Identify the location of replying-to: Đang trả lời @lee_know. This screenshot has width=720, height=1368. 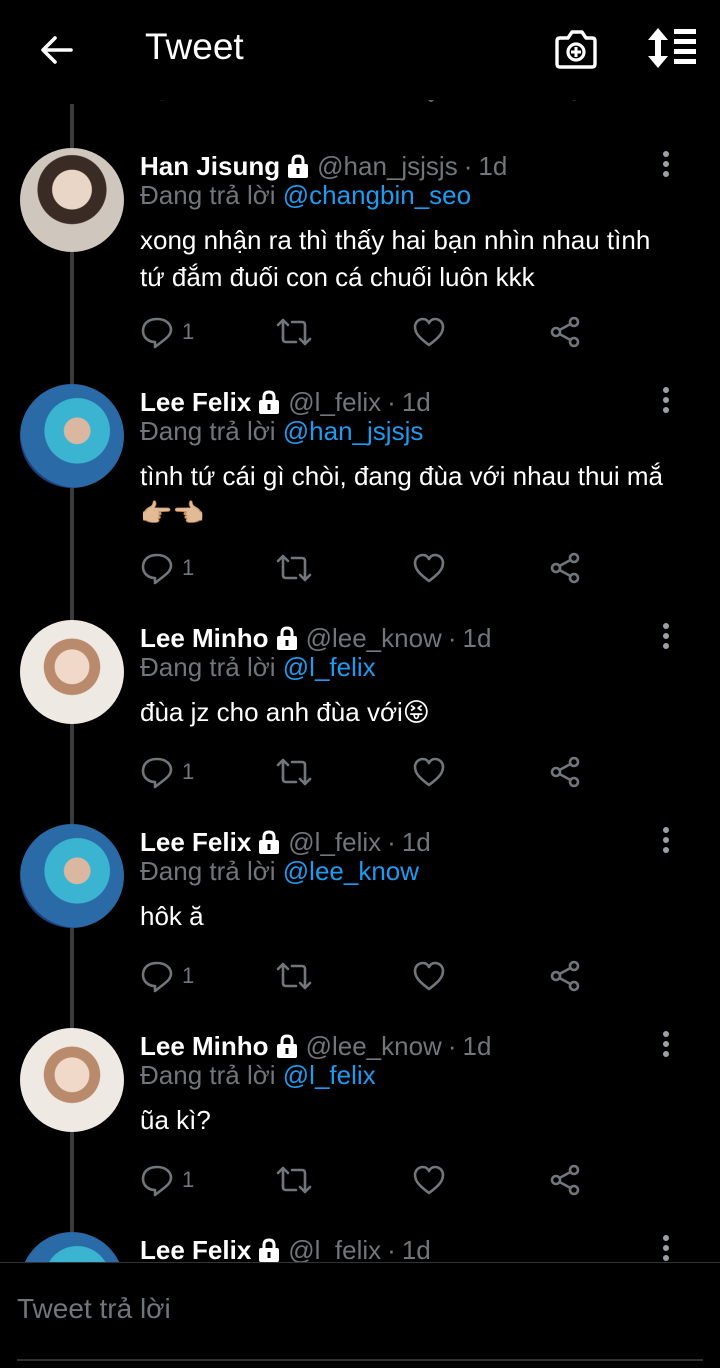
(279, 871).